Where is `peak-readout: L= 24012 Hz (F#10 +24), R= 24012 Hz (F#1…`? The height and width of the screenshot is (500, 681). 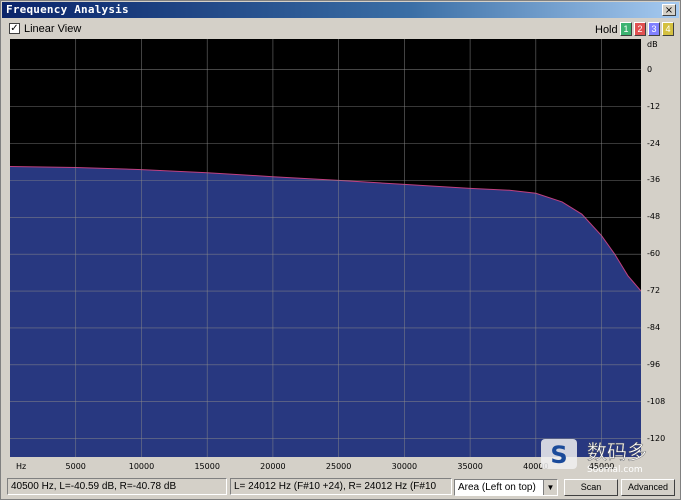
peak-readout: L= 24012 Hz (F#10 +24), R= 24012 Hz (F#1… is located at coordinates (341, 486).